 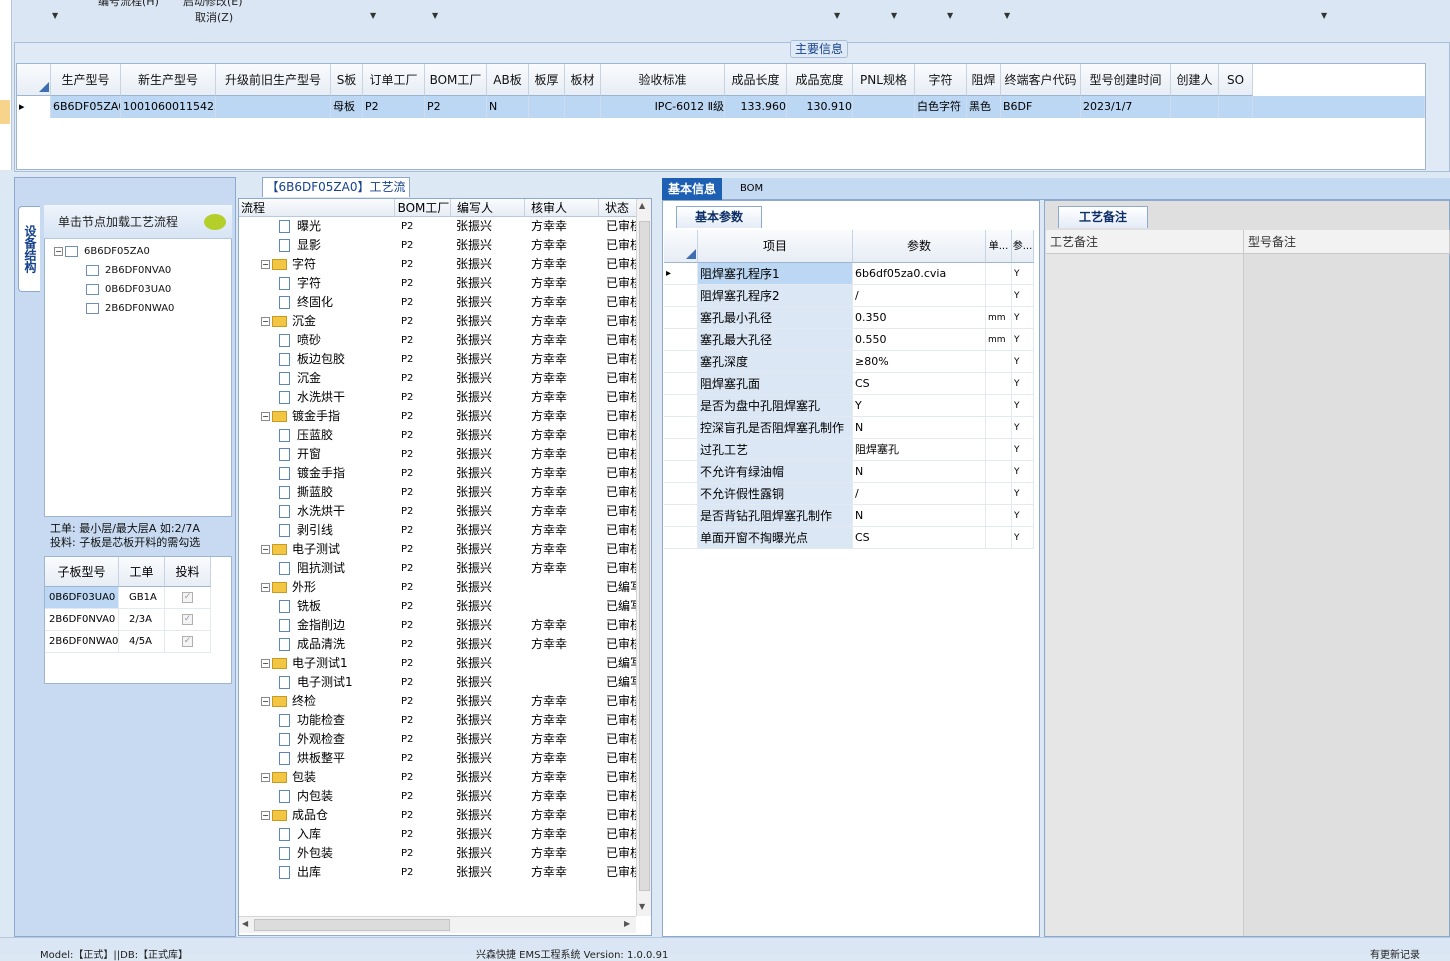 What do you see at coordinates (663, 80) in the screenshot?
I see `col-header: 验收标准` at bounding box center [663, 80].